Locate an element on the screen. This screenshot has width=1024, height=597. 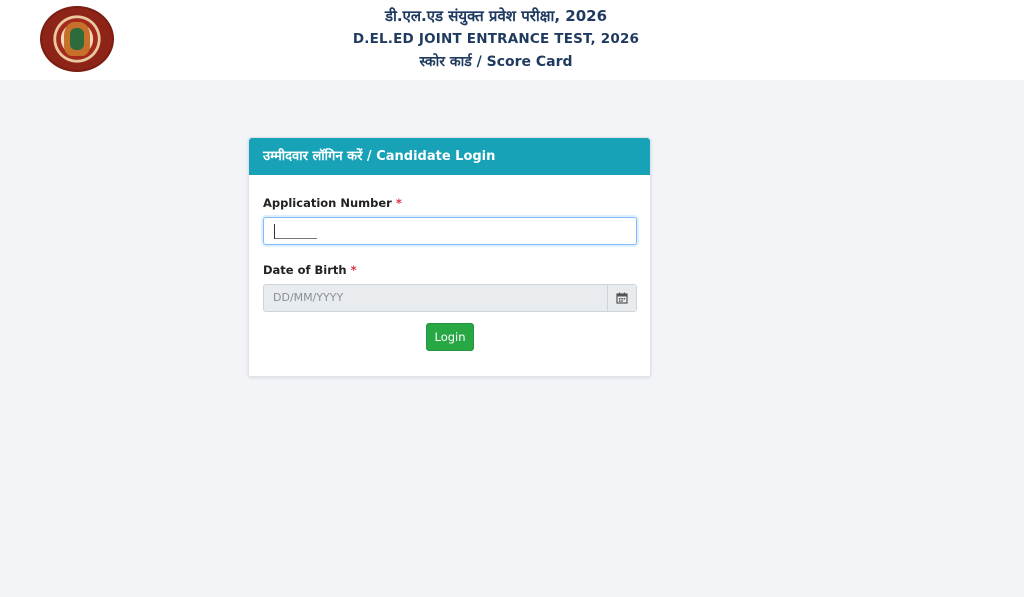
dob-input: DD/MM/YYYY is located at coordinates (450, 298).